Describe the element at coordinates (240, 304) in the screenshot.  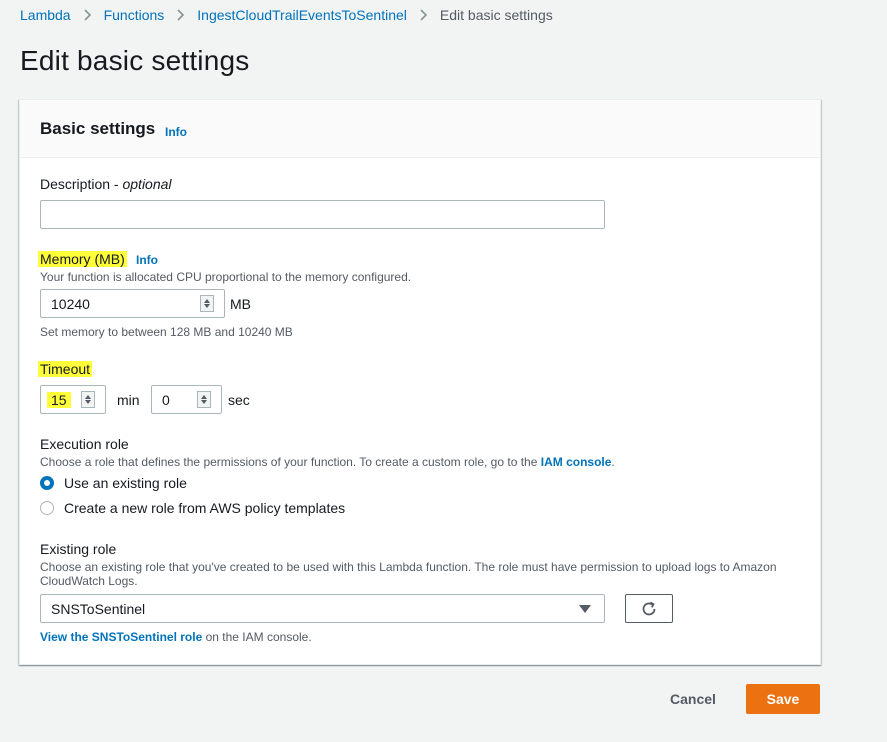
I see `memory-unit: MB` at that location.